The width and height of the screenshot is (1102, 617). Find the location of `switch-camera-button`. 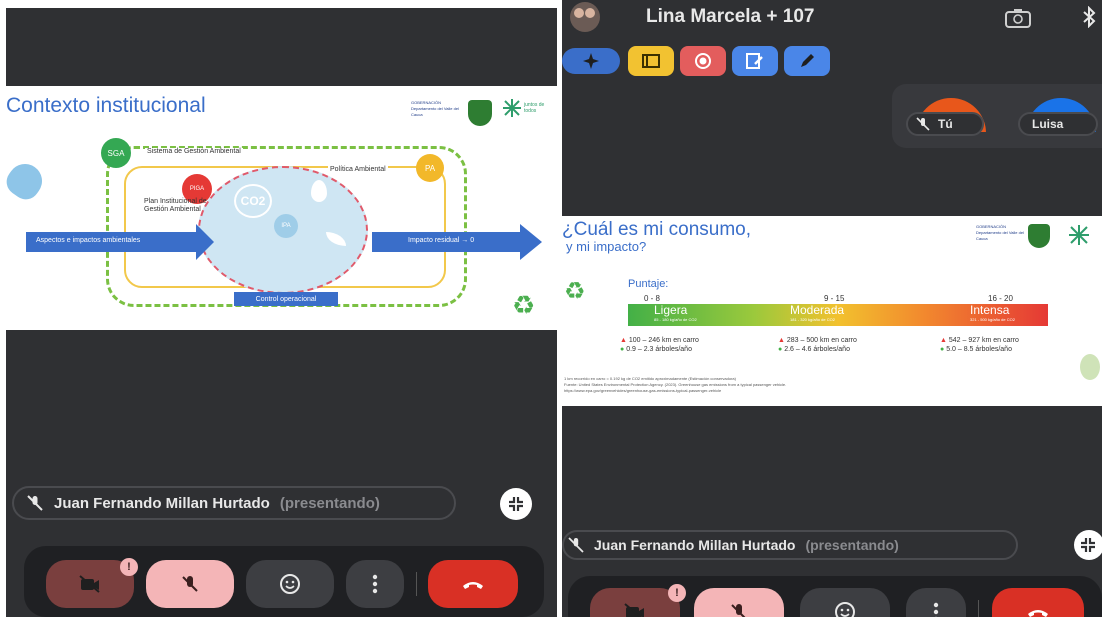

switch-camera-button is located at coordinates (1018, 18).